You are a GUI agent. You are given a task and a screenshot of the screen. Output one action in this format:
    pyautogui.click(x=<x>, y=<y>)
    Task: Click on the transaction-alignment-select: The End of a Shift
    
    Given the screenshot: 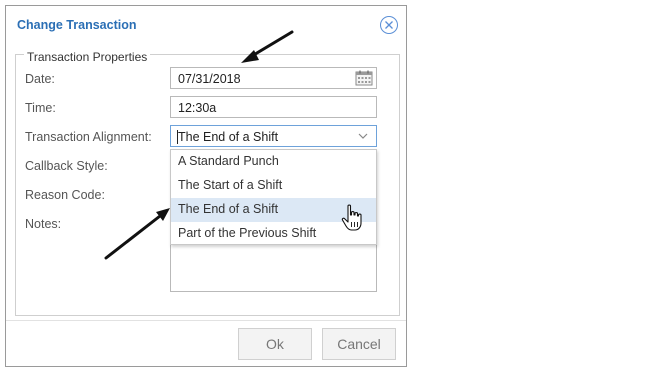 What is the action you would take?
    pyautogui.click(x=273, y=136)
    